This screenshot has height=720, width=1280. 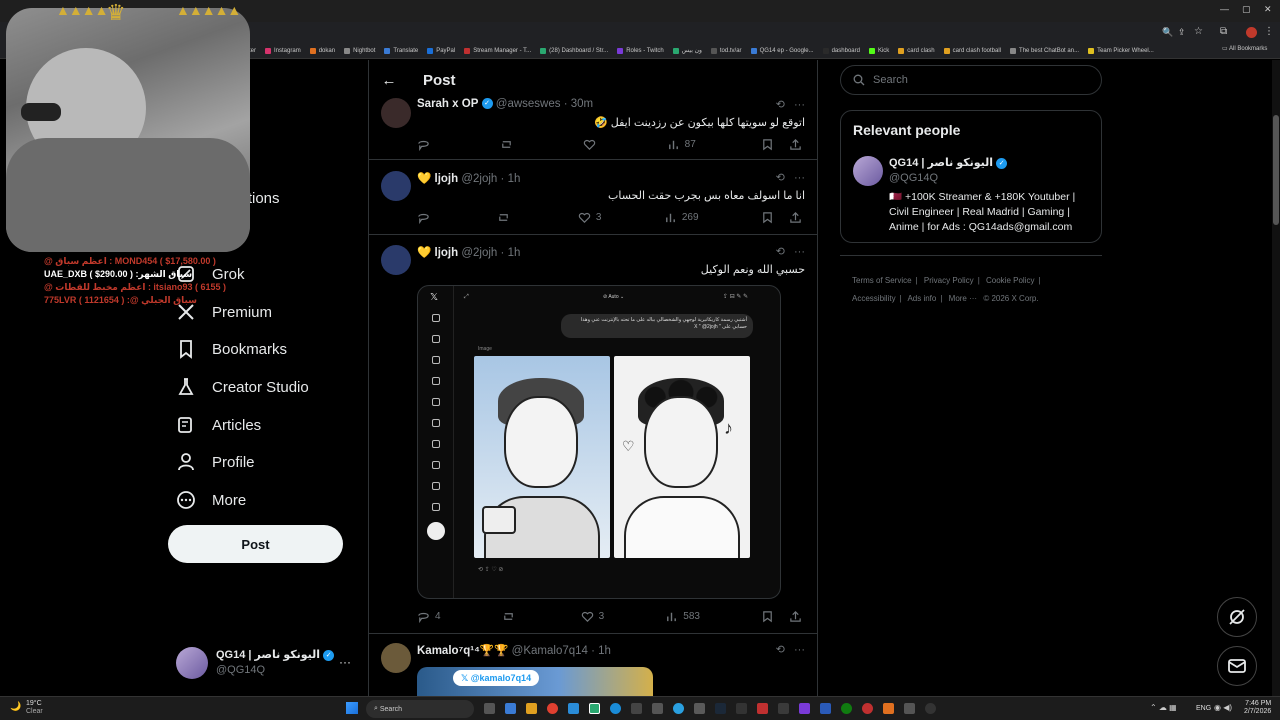 I want to click on chrome-icon, so click(x=552, y=708).